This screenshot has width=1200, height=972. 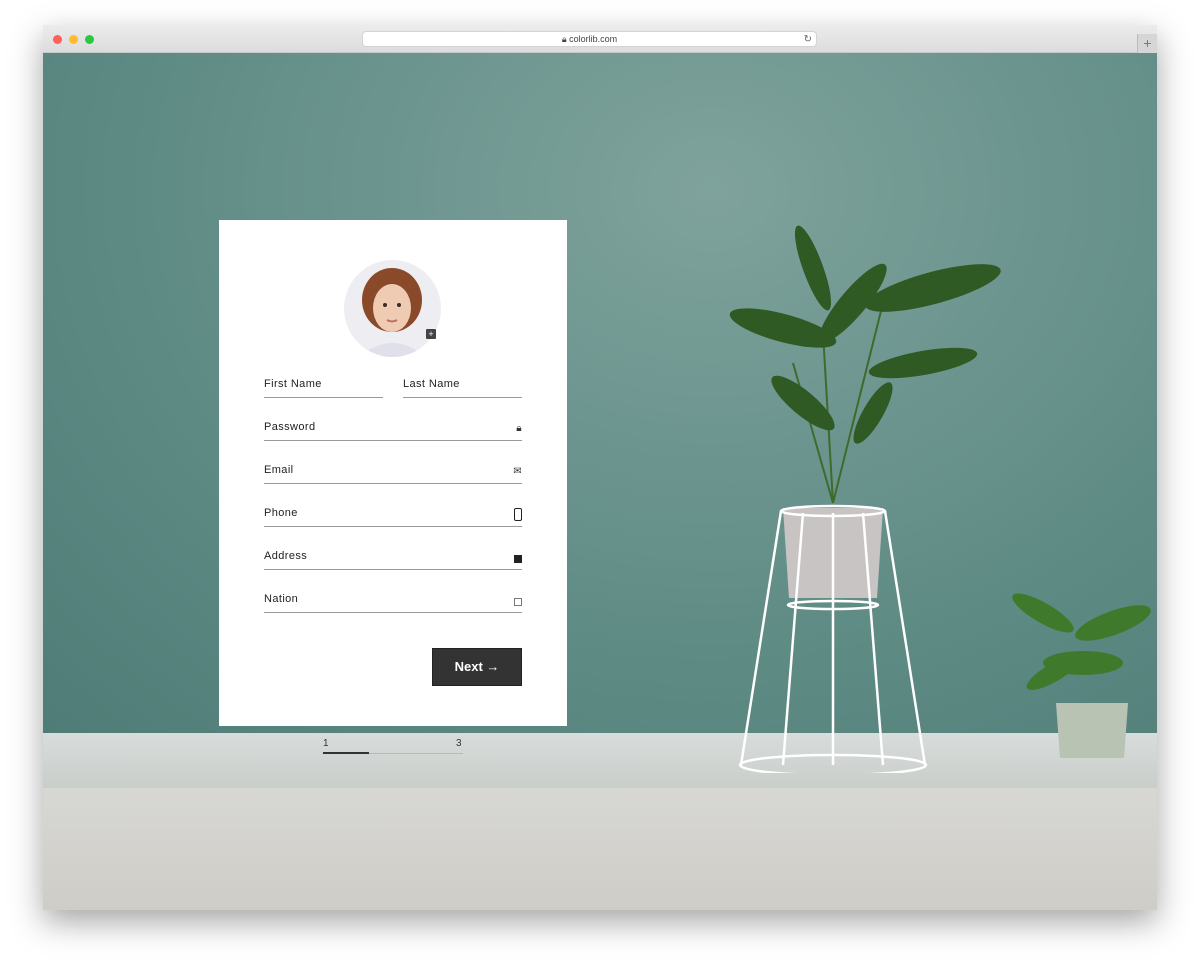 I want to click on new-tab-button: +, so click(x=1147, y=43).